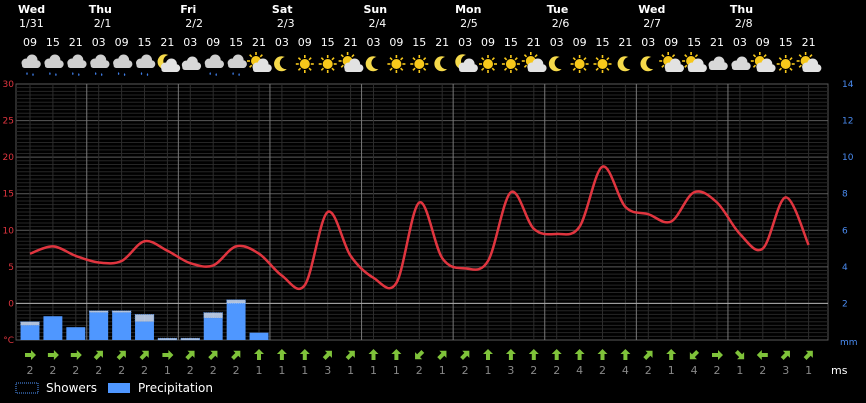  What do you see at coordinates (762, 355) in the screenshot?
I see `wind-left-arrow-icon` at bounding box center [762, 355].